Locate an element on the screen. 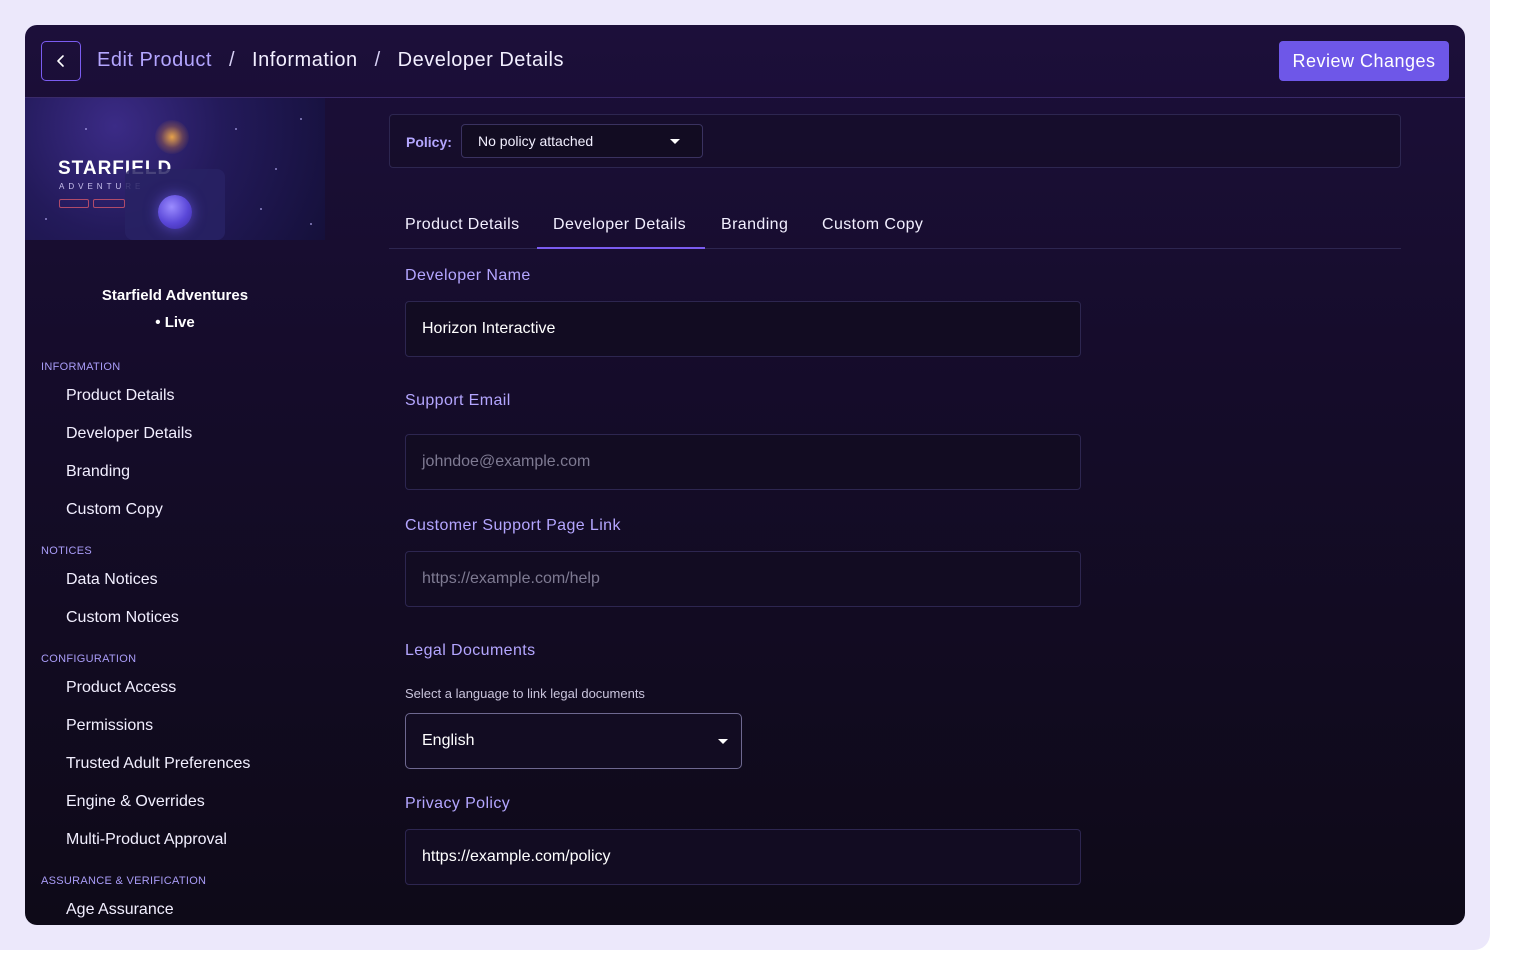 The width and height of the screenshot is (1515, 975). support-email-label: Support Email is located at coordinates (458, 400).